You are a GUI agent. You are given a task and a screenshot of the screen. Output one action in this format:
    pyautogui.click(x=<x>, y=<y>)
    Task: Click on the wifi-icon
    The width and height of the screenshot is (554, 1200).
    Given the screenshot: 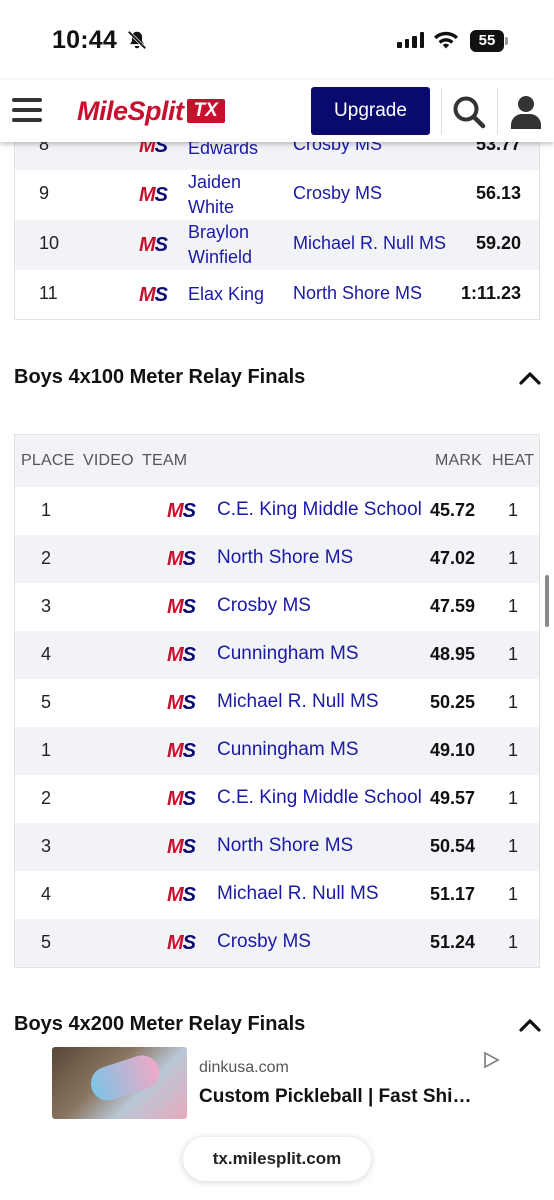 What is the action you would take?
    pyautogui.click(x=446, y=40)
    